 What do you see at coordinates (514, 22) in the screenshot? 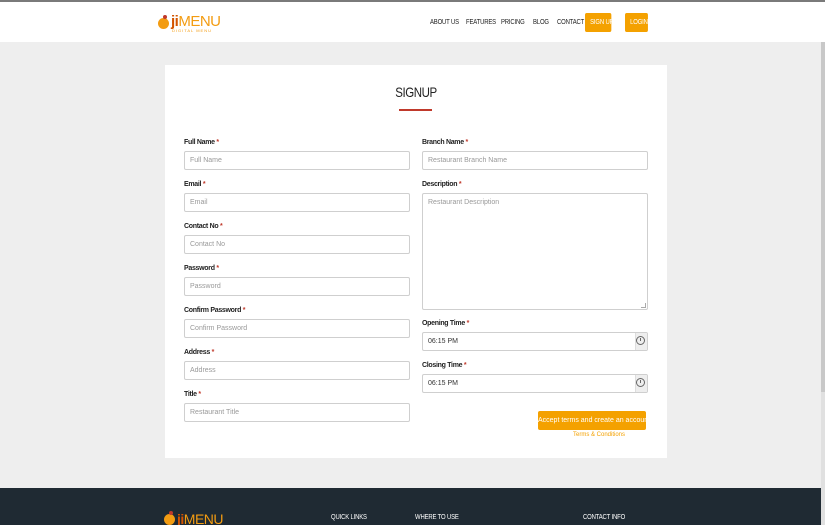
I see `nav-pricing: PRICING` at bounding box center [514, 22].